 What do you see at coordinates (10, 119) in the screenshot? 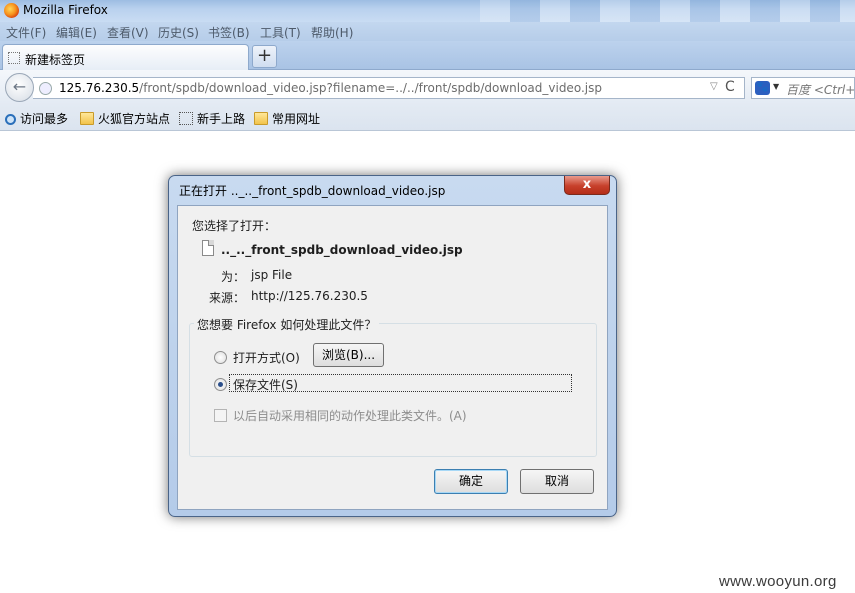
I see `most-visited-icon` at bounding box center [10, 119].